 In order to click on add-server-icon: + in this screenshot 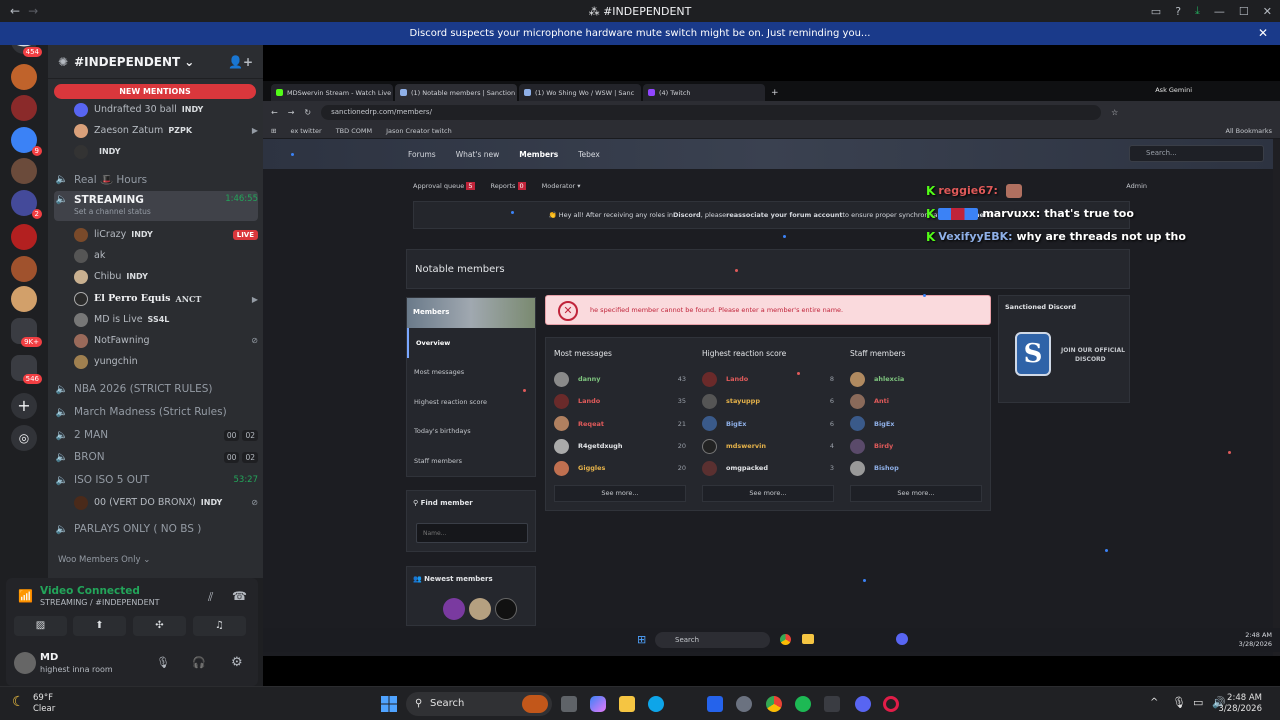, I will do `click(24, 406)`.